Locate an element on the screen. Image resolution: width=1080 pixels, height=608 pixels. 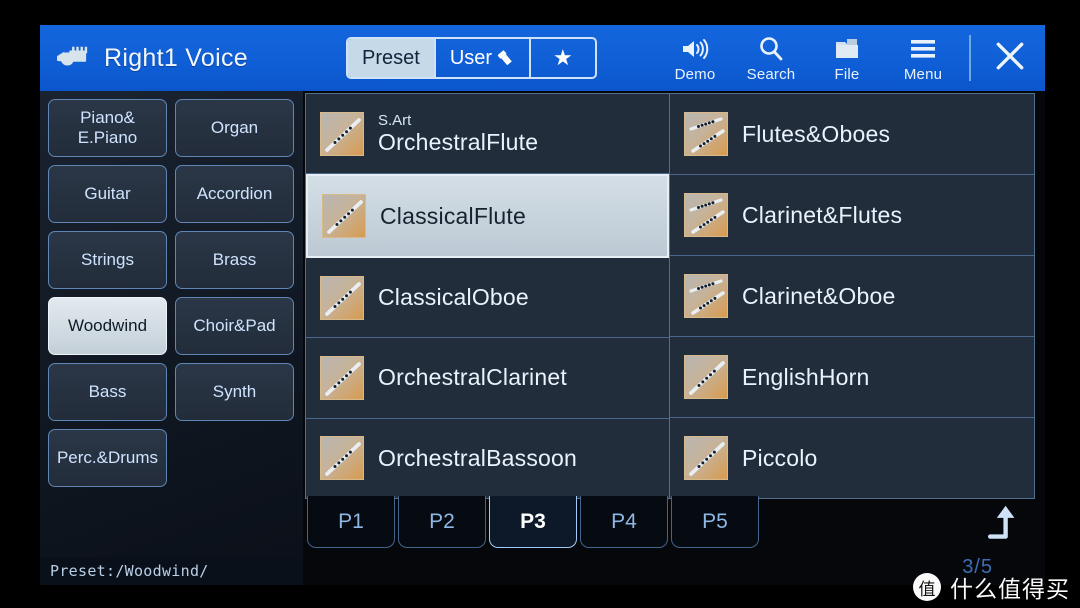
title-zone: Right1 Voice is located at coordinates (190, 58).